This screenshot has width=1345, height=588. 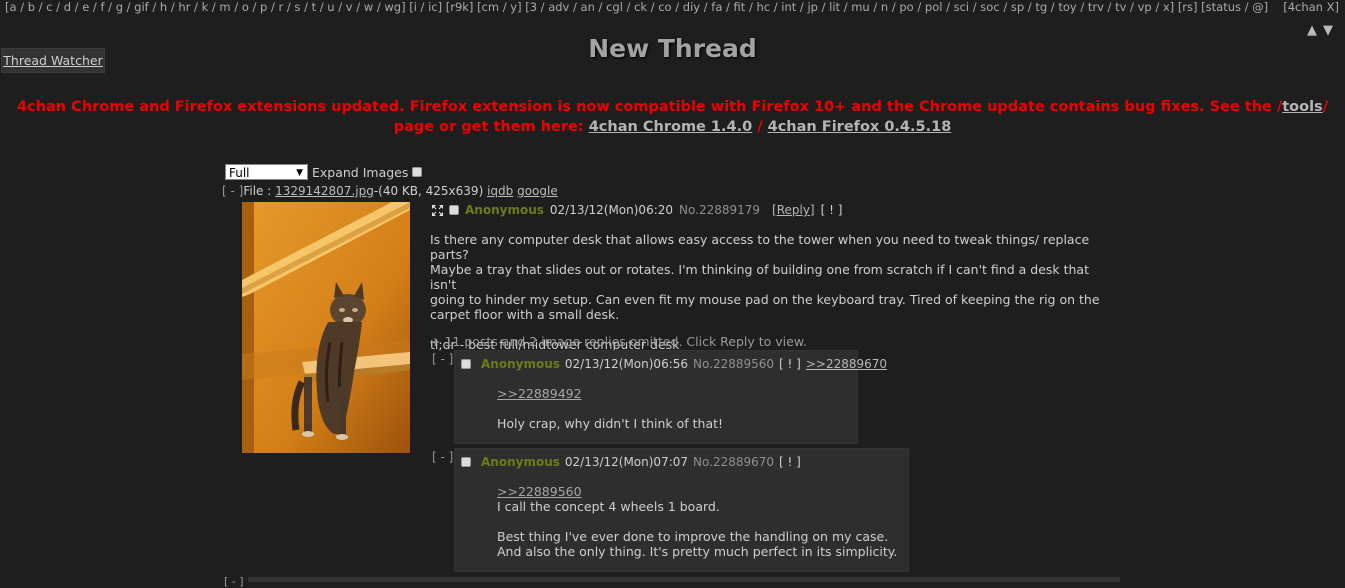 What do you see at coordinates (537, 191) in the screenshot?
I see `google-link: google` at bounding box center [537, 191].